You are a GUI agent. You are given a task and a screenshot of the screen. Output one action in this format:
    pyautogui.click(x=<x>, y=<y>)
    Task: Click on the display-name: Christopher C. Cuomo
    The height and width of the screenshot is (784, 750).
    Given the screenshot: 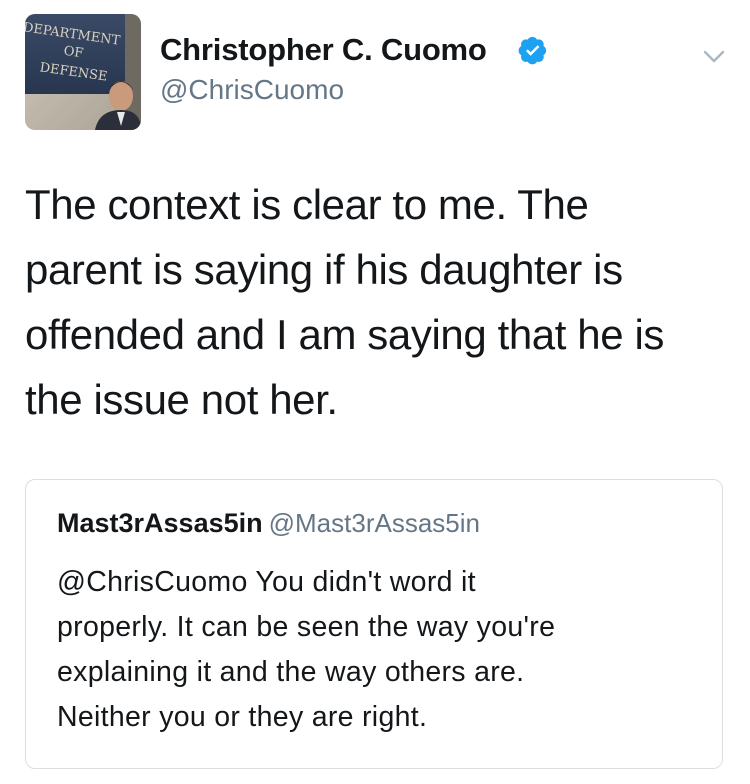 What is the action you would take?
    pyautogui.click(x=323, y=50)
    